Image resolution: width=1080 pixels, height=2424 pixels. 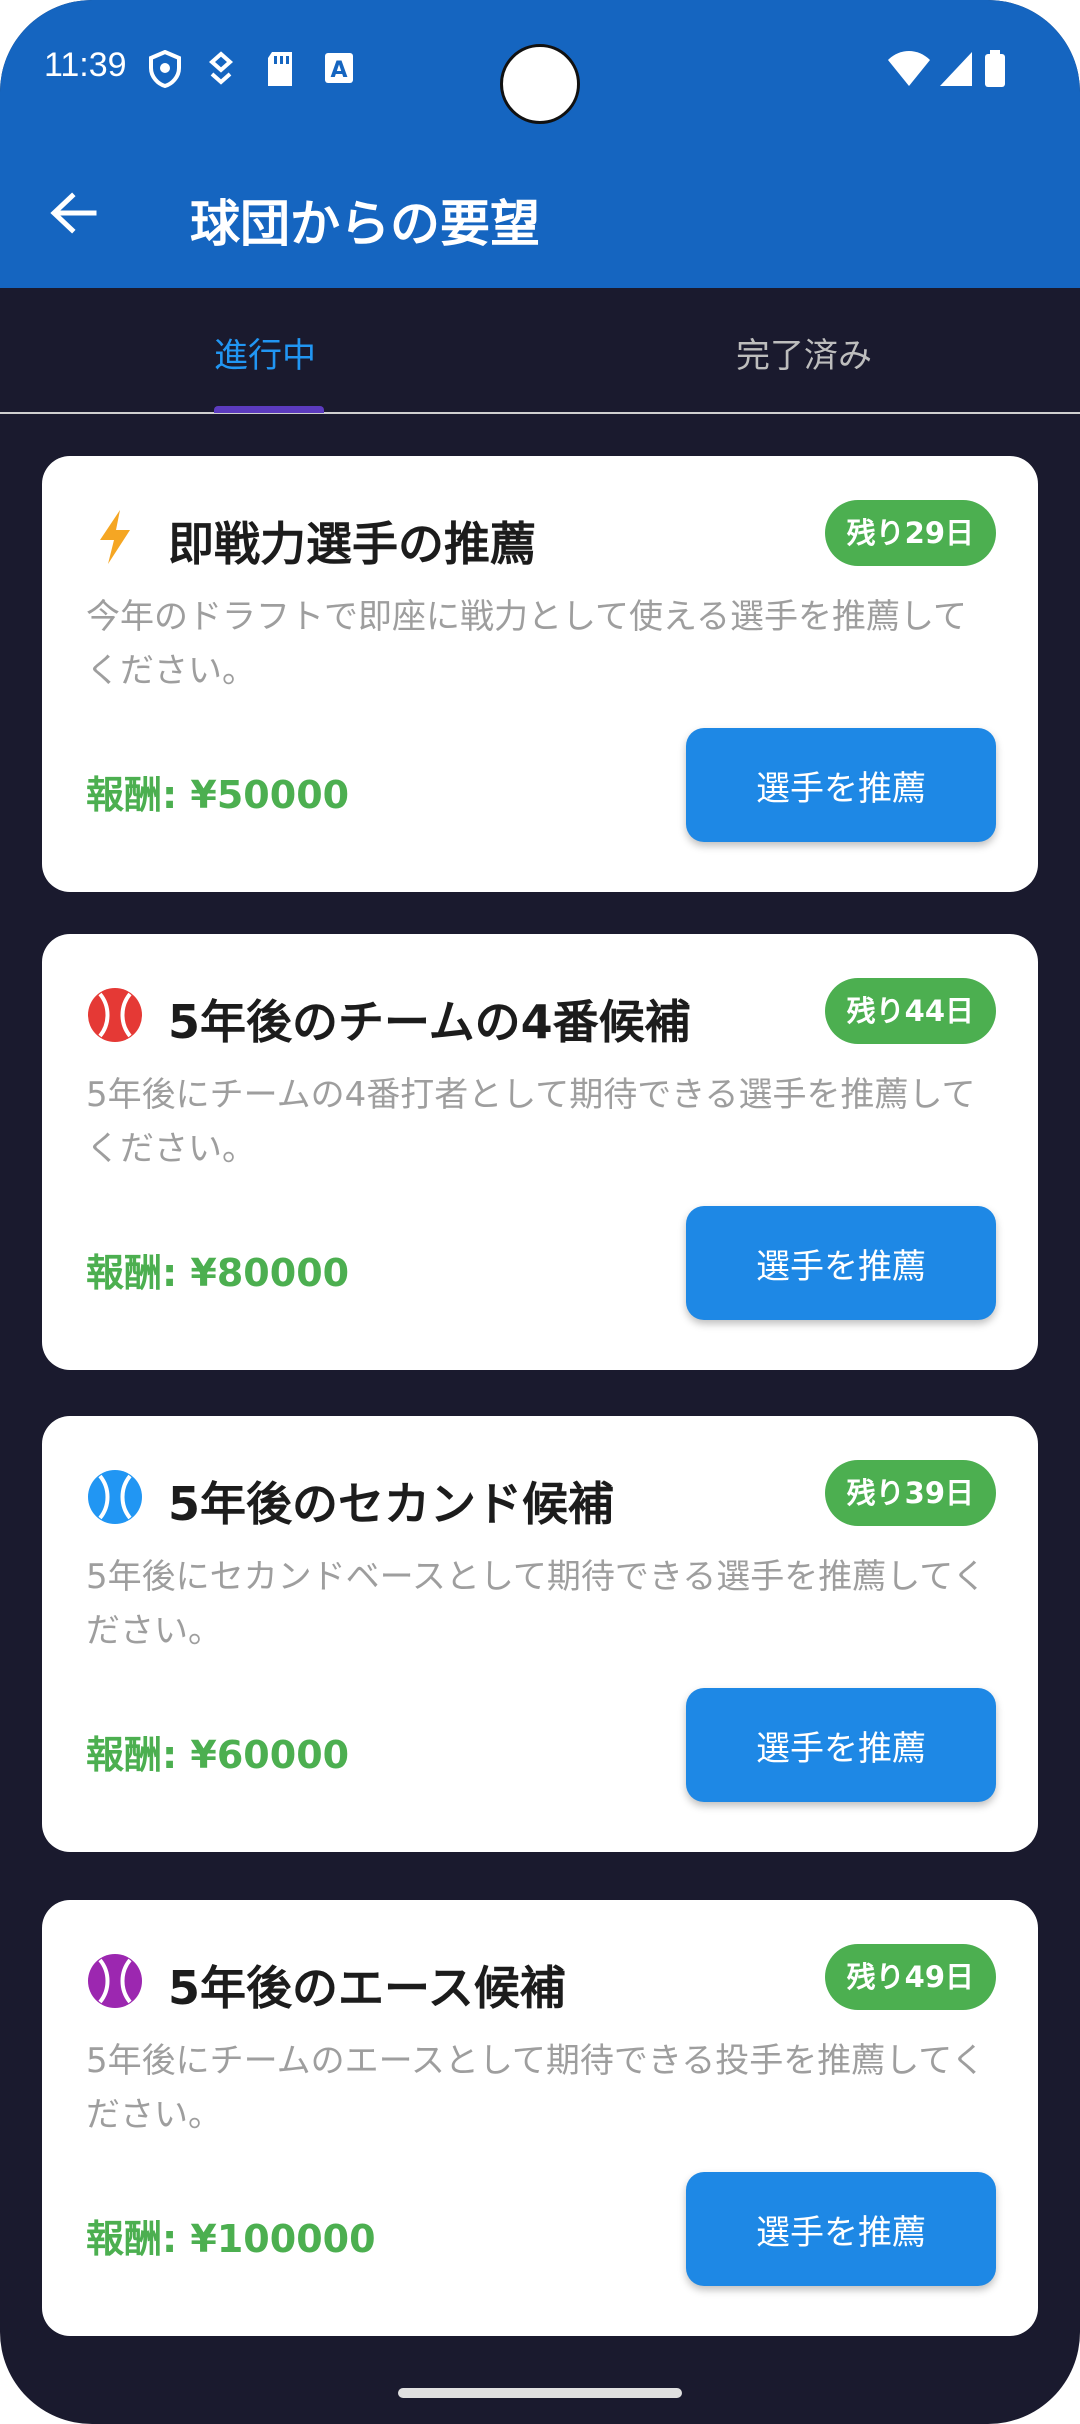 I want to click on app-header: 11:39 A 球団からの要望, so click(x=540, y=144).